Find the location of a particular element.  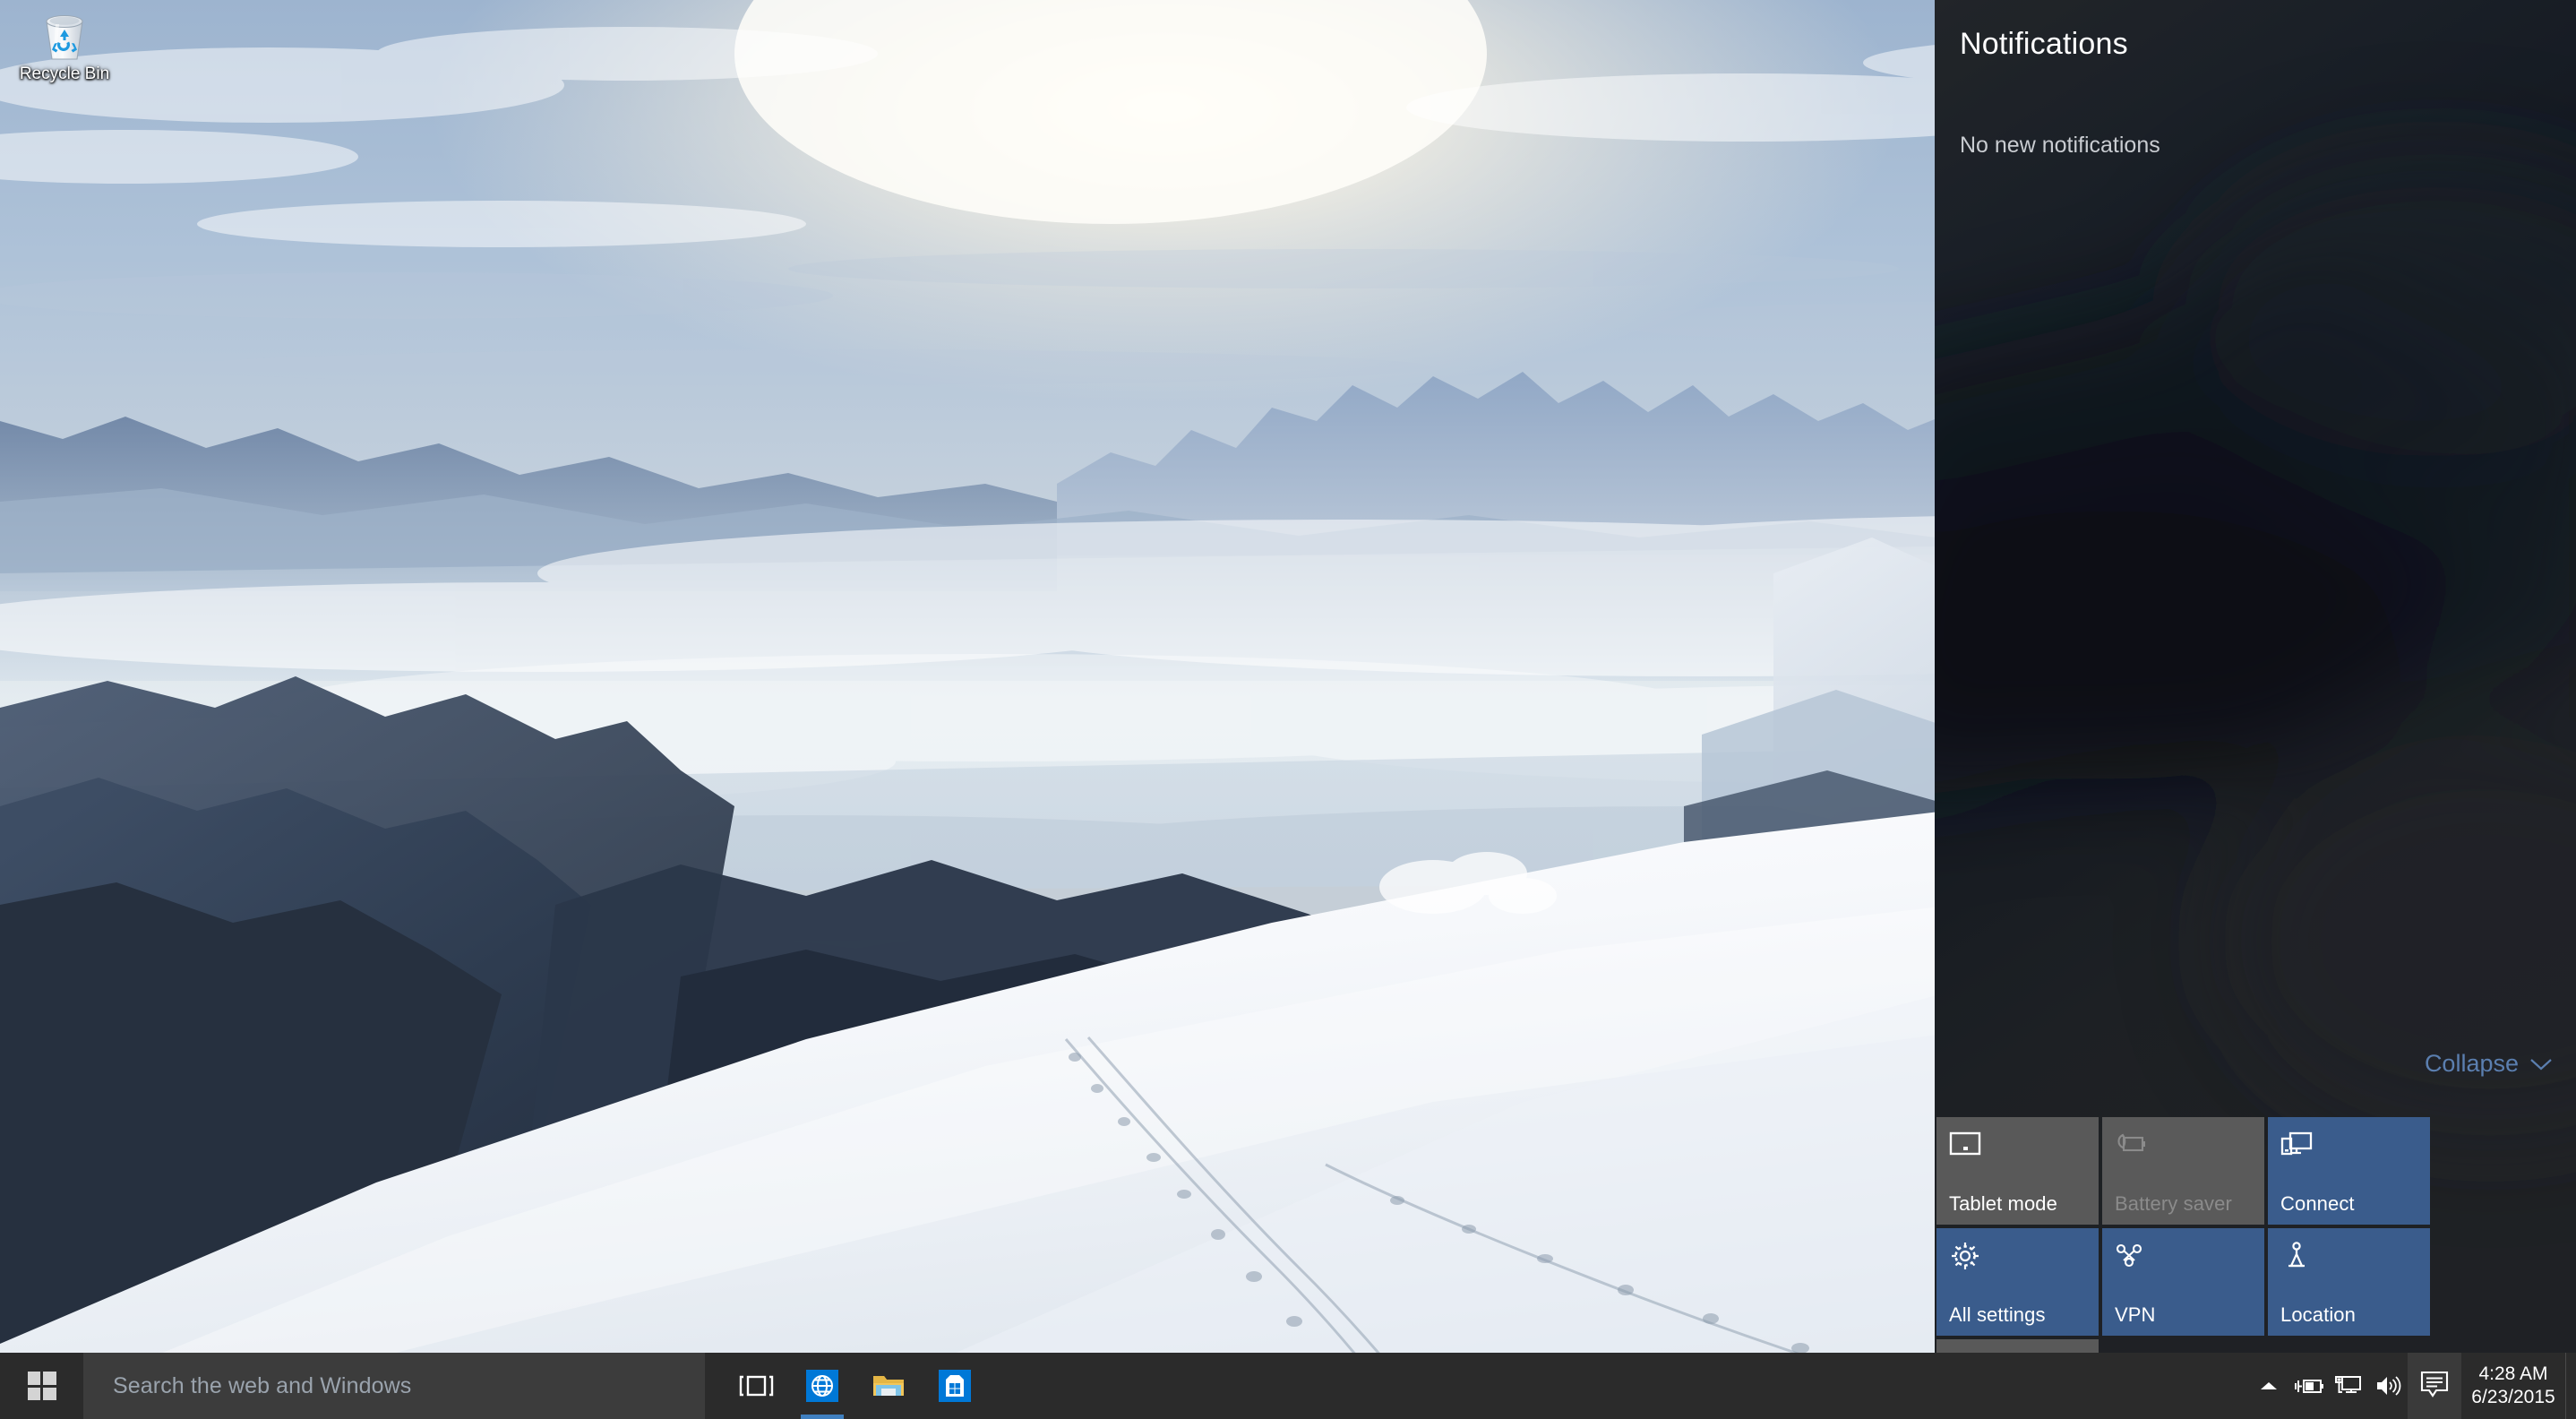

tray-battery-button is located at coordinates (2309, 1386).